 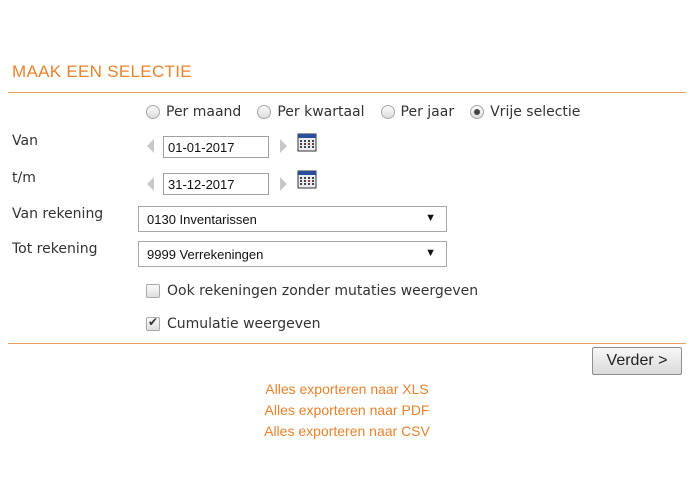 I want to click on option-no-mutations: Ook rekeningen zonder mutaties weergeven, so click(x=312, y=291).